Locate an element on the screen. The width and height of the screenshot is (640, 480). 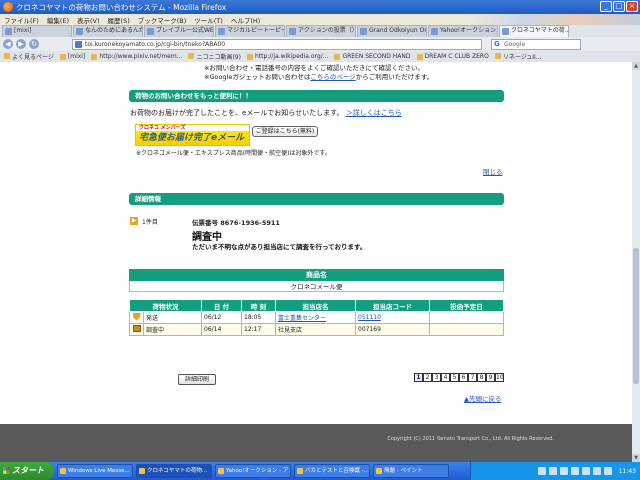
bookmark-item: ニコニコ動画(9) is located at coordinates (214, 56).